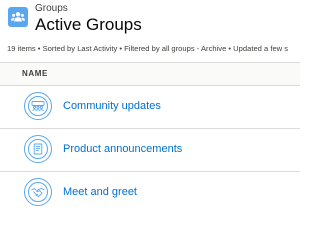  I want to click on group-link: Community updates, so click(112, 106).